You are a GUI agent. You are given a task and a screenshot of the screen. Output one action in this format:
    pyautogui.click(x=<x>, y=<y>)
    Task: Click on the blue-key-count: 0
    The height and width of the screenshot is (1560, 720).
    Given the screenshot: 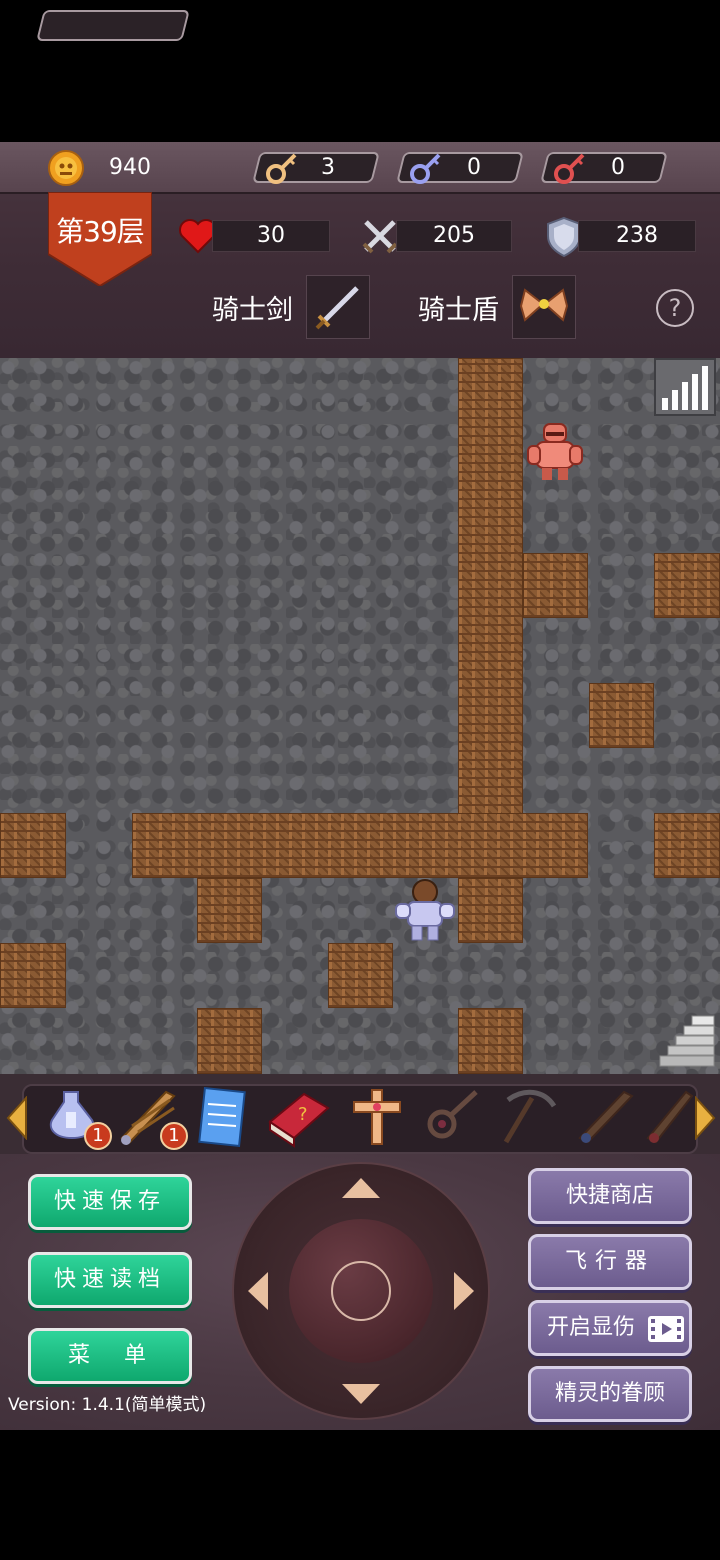 What is the action you would take?
    pyautogui.click(x=474, y=167)
    